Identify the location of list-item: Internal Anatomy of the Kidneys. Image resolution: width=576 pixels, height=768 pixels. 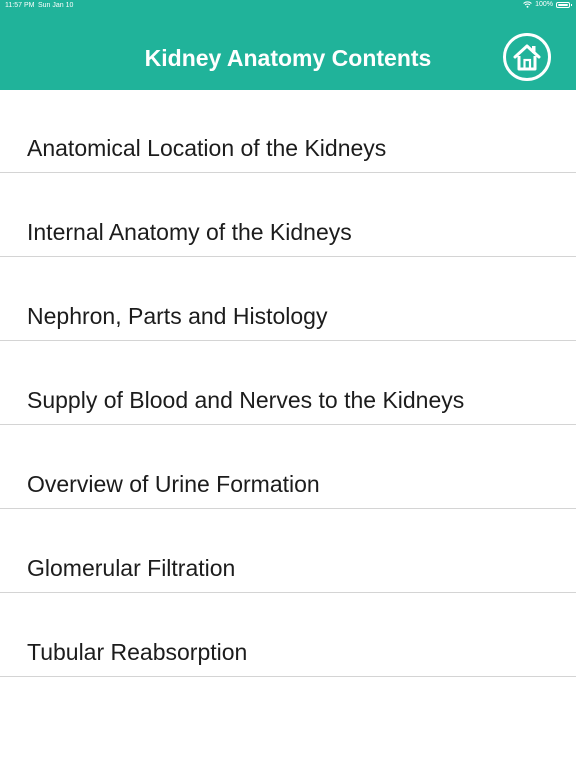
(288, 215).